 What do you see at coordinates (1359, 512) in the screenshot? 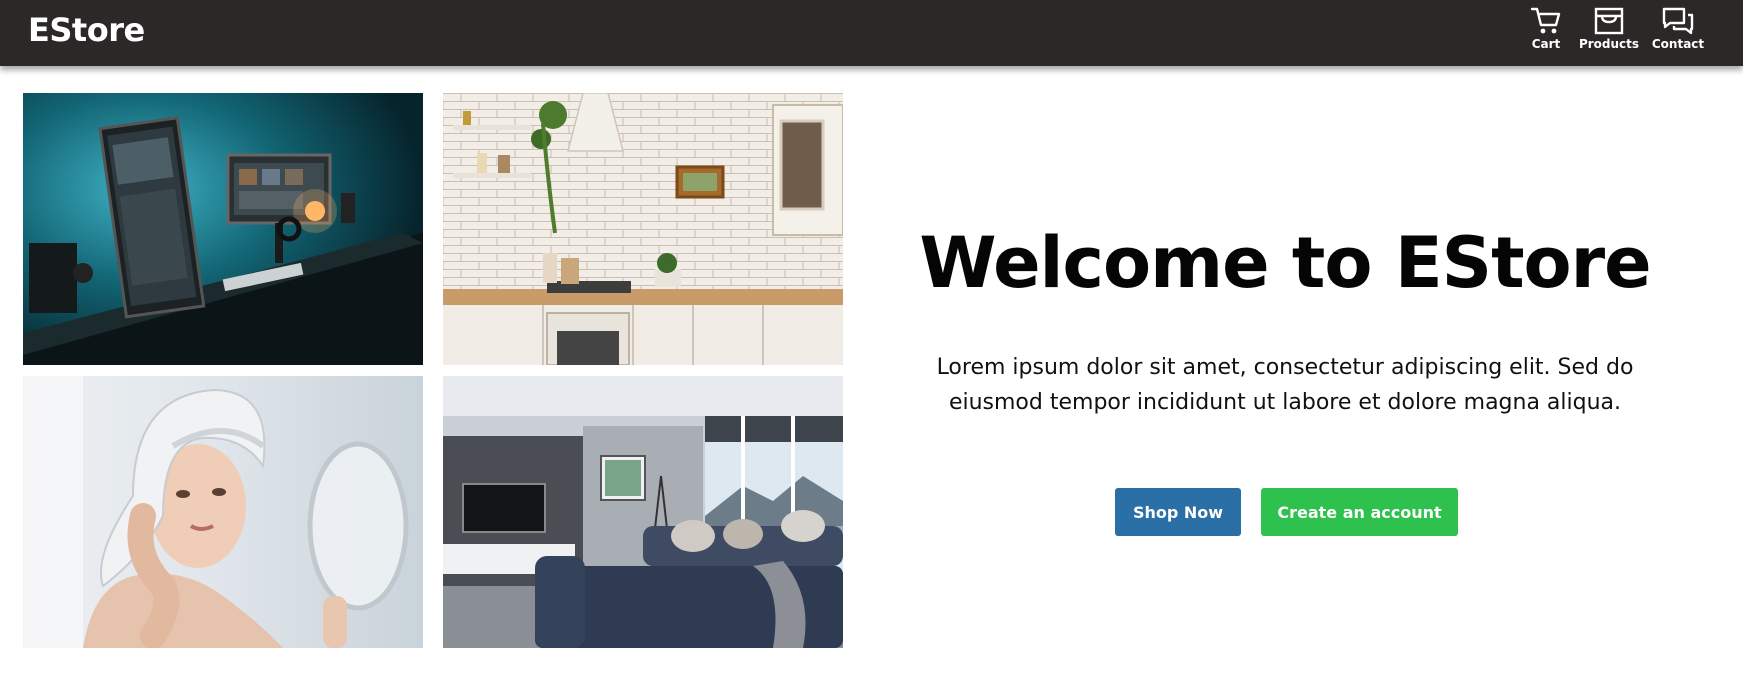
I see `create-account-button: Create an account` at bounding box center [1359, 512].